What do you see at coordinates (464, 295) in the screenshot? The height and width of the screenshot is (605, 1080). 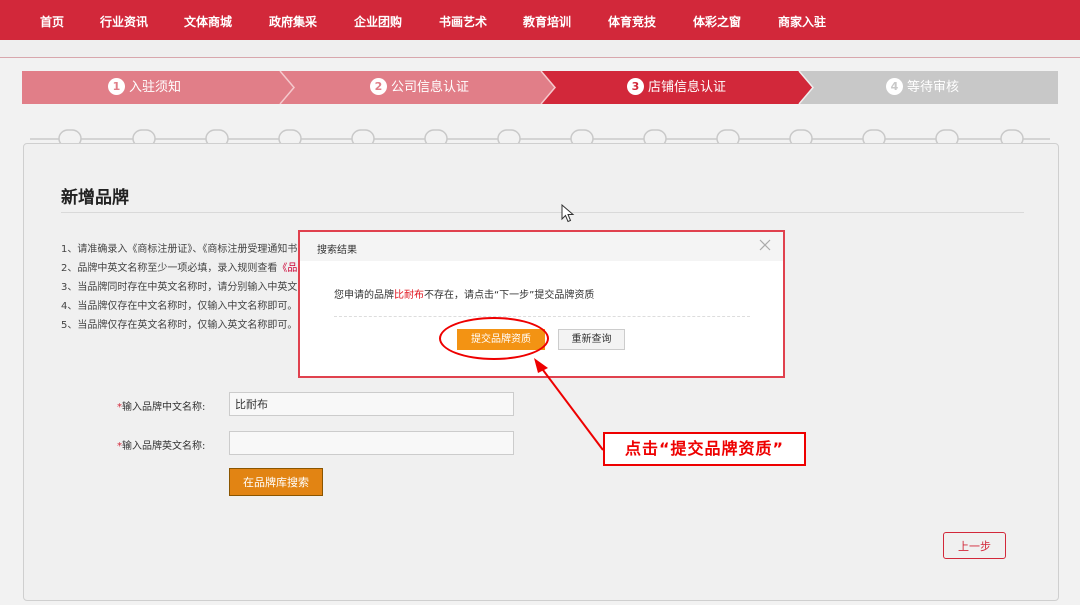 I see `dialog-message: 您申请的品牌比耐布不存在，请点击“下一步”提交品牌资质` at bounding box center [464, 295].